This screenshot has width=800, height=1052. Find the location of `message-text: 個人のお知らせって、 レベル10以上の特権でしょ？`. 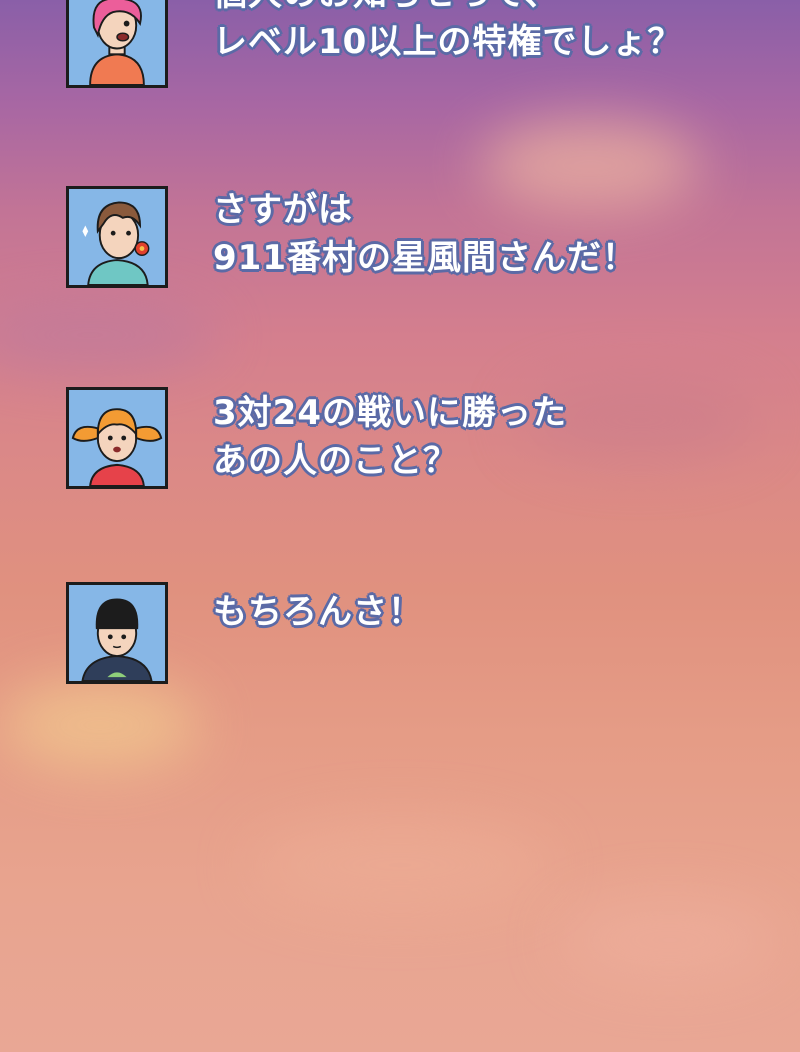

message-text: 個人のお知らせって、 レベル10以上の特権でしょ？ is located at coordinates (448, 31).